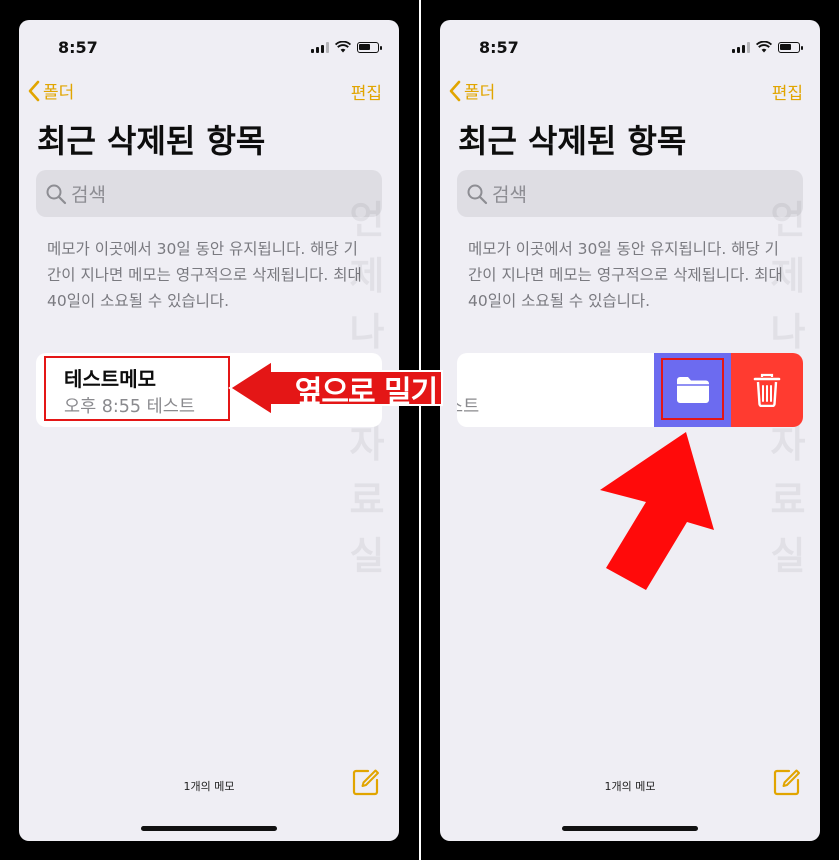 The height and width of the screenshot is (860, 839). I want to click on trash-icon, so click(767, 390).